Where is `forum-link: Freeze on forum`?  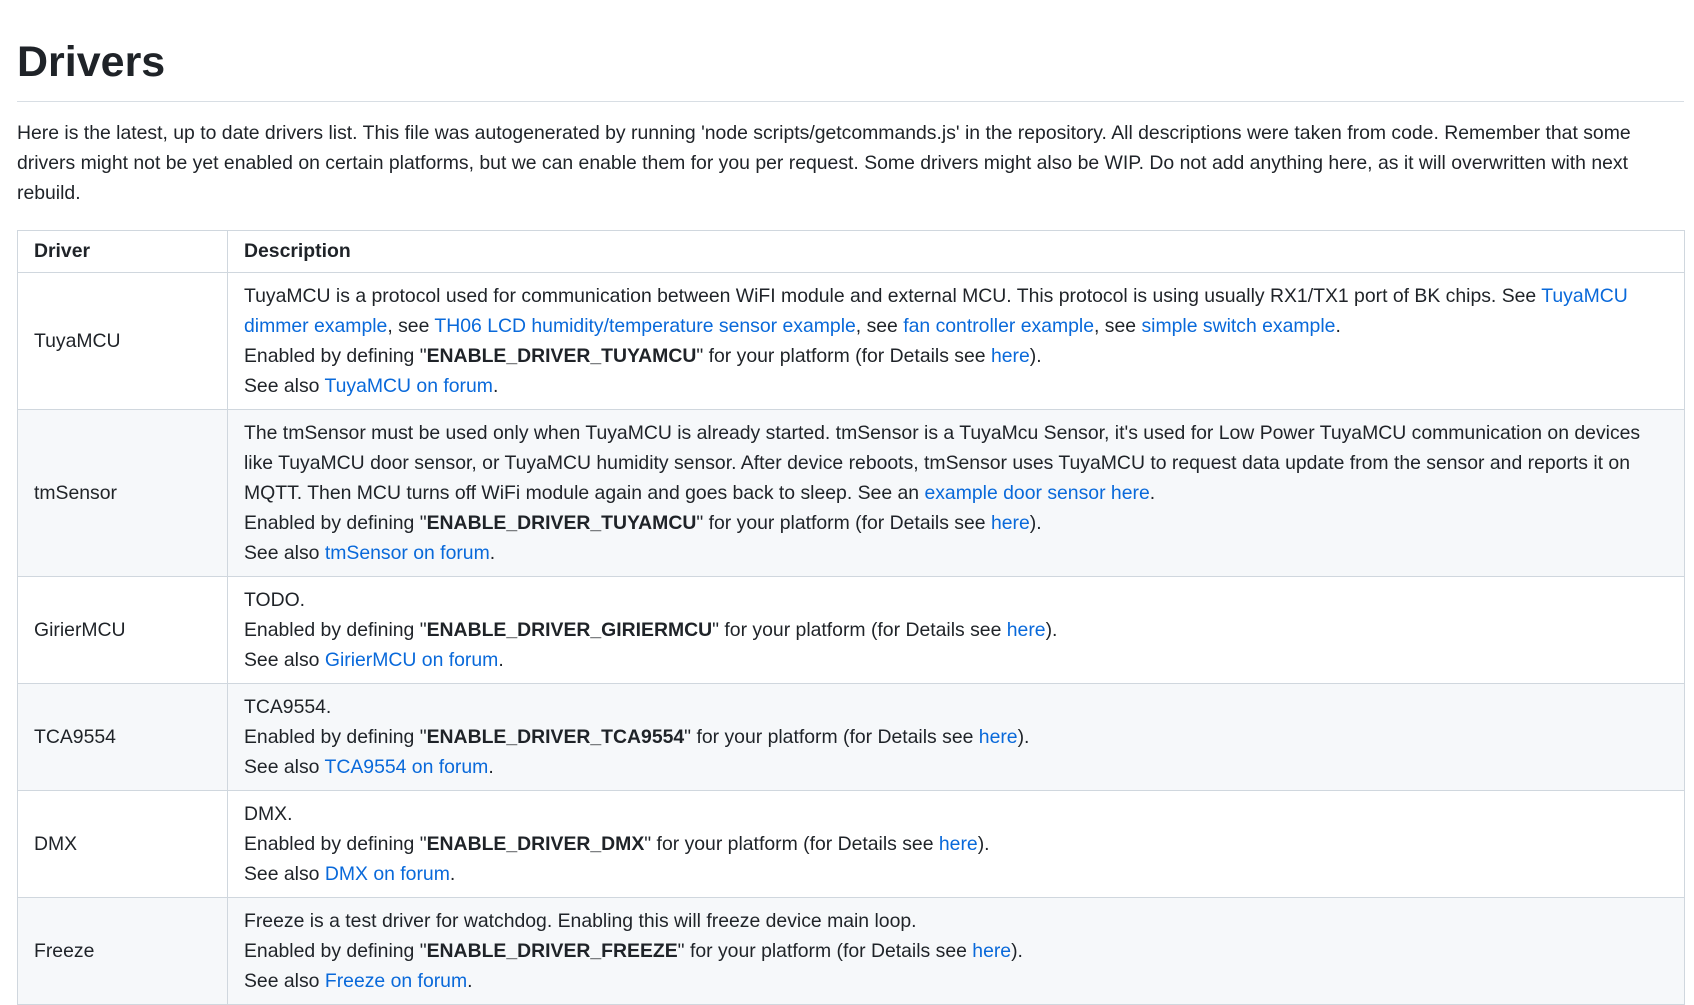
forum-link: Freeze on forum is located at coordinates (396, 981).